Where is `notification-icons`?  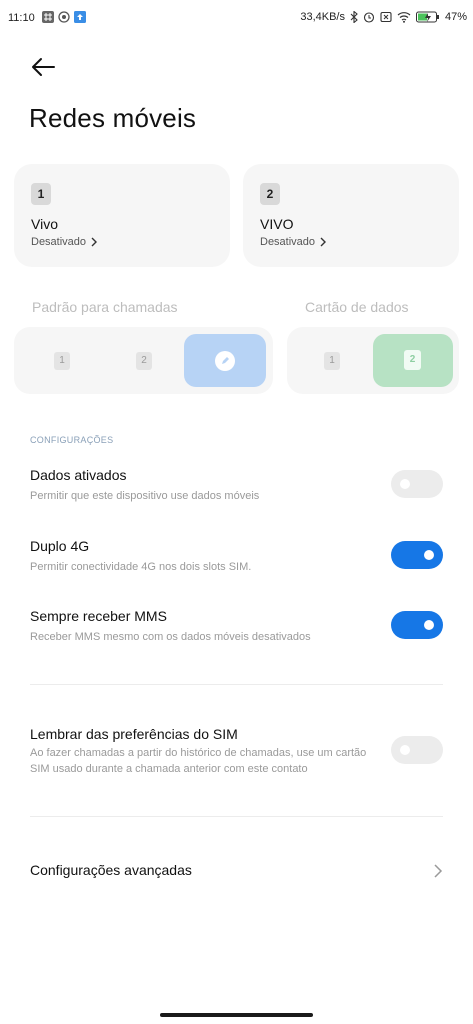 notification-icons is located at coordinates (64, 17).